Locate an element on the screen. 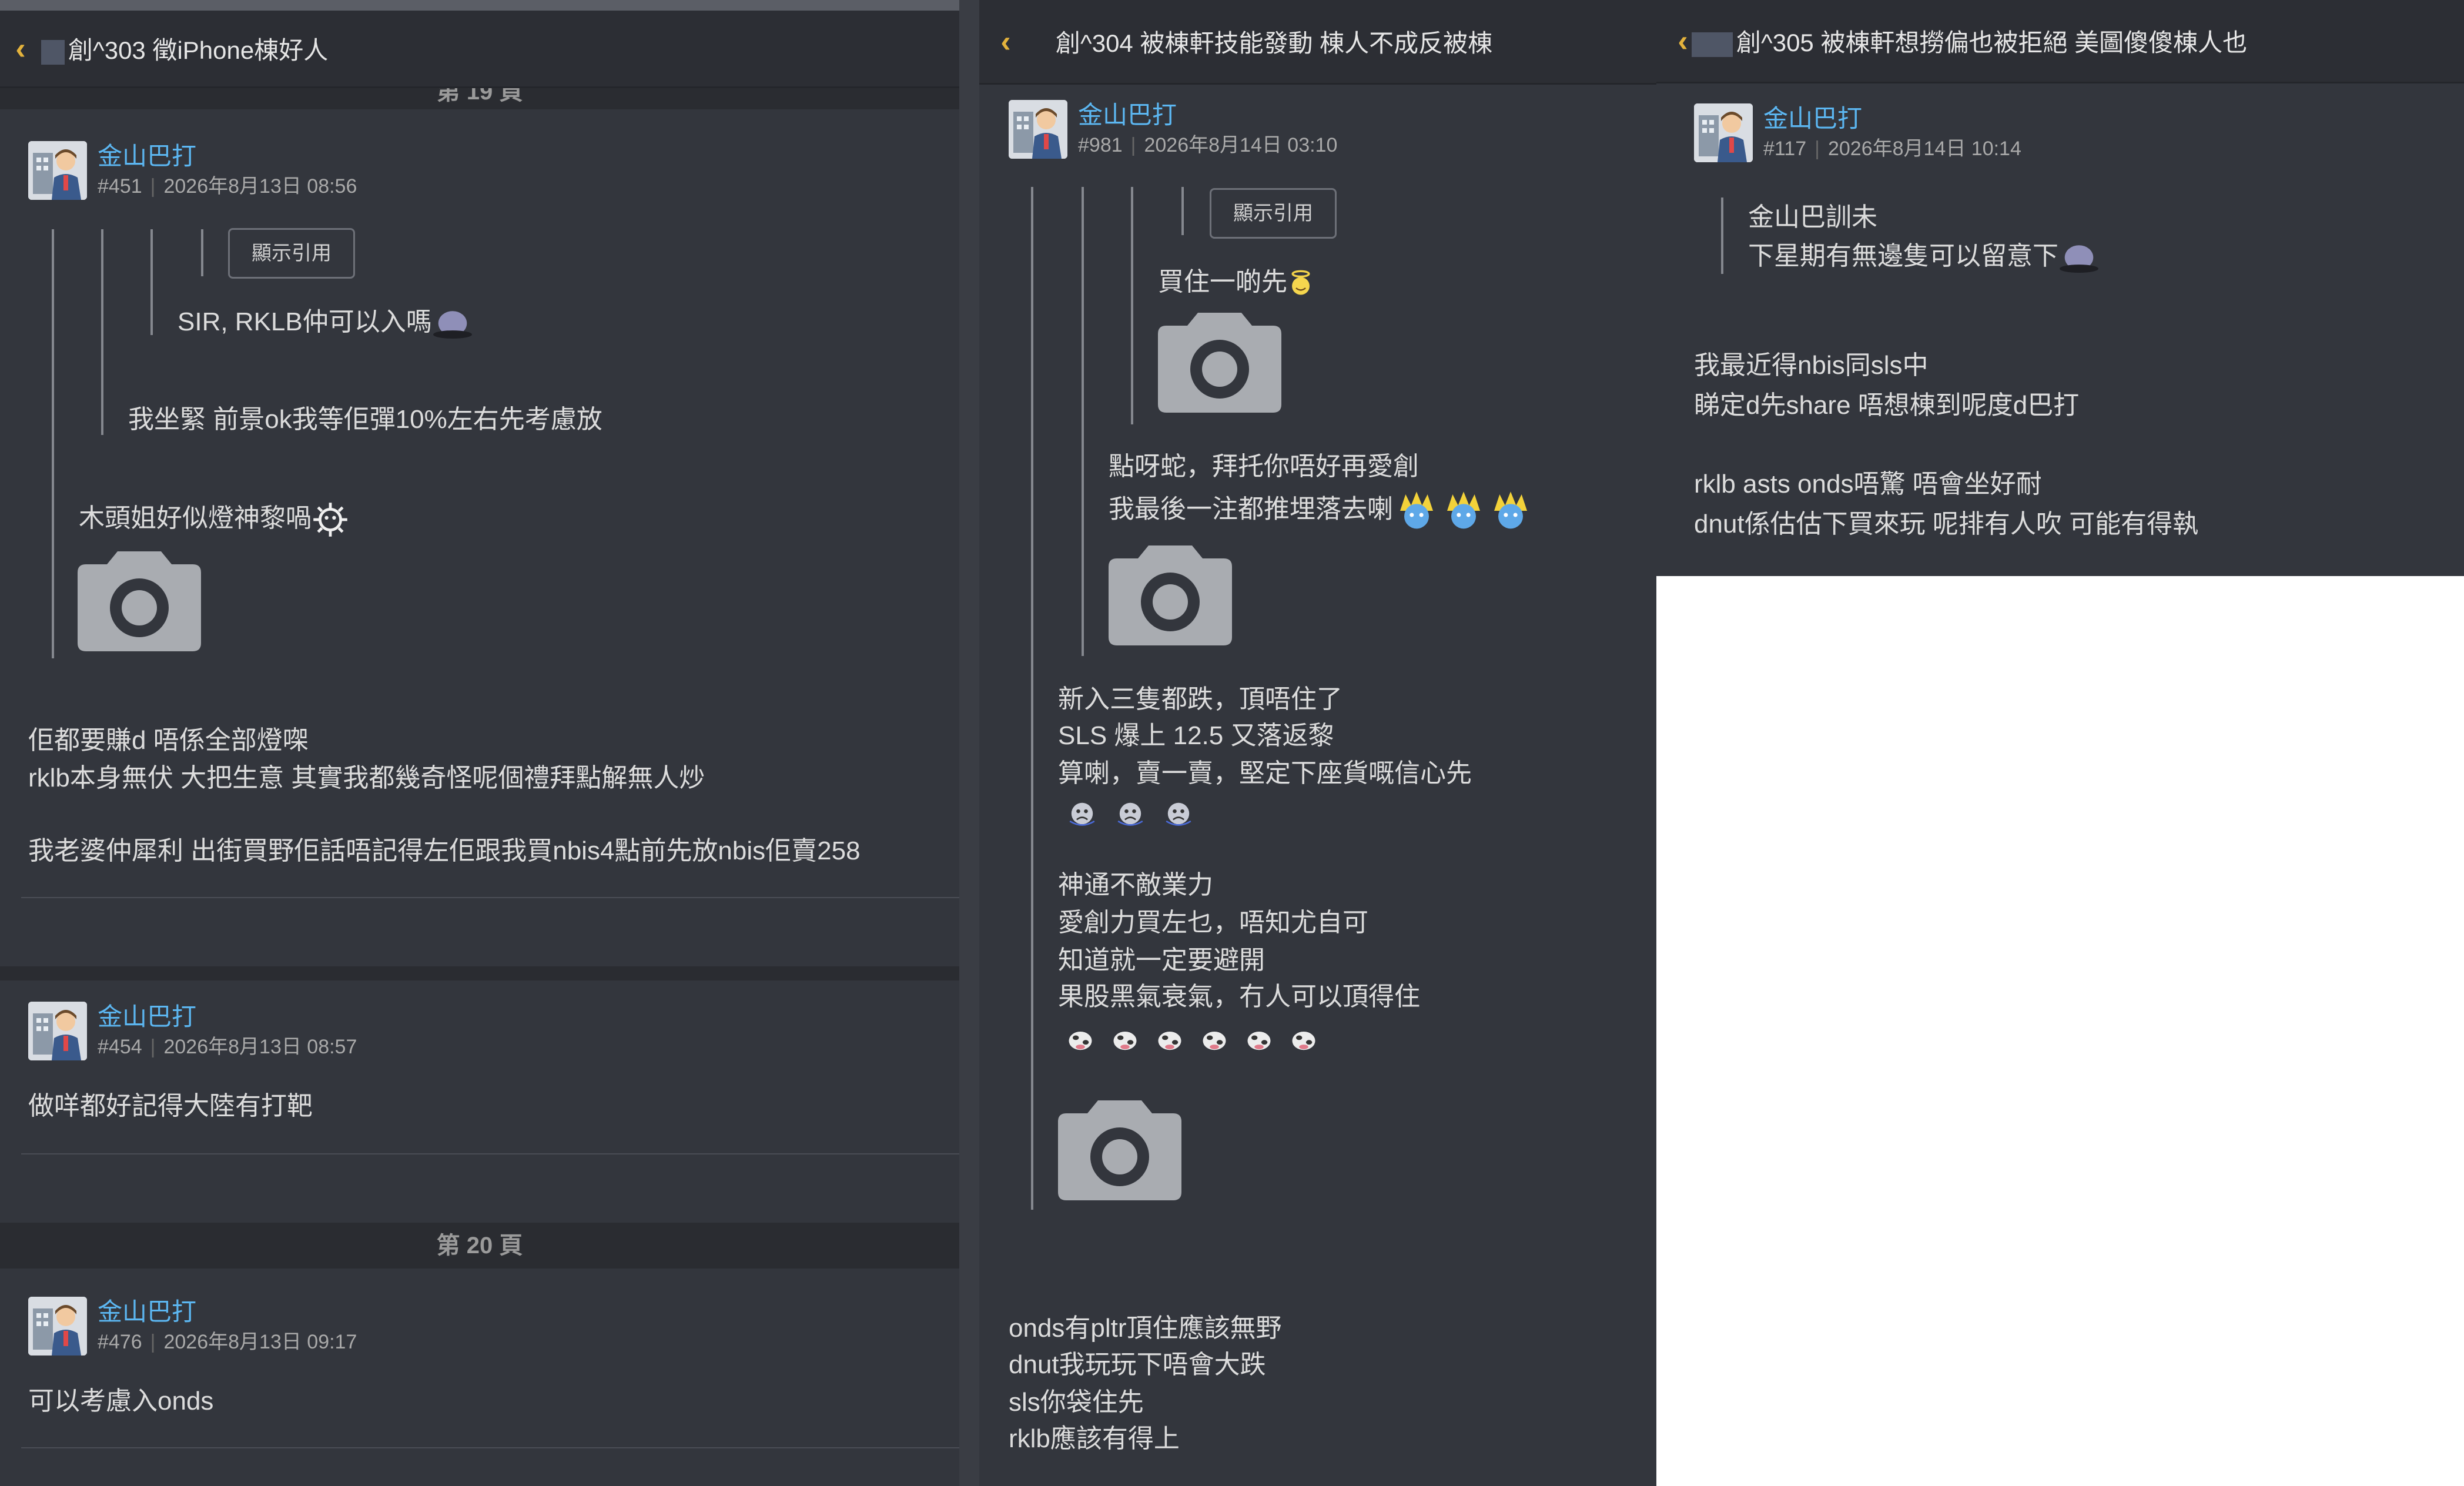  post-info: #981 | 2026年8月14日 03:10 is located at coordinates (1208, 145).